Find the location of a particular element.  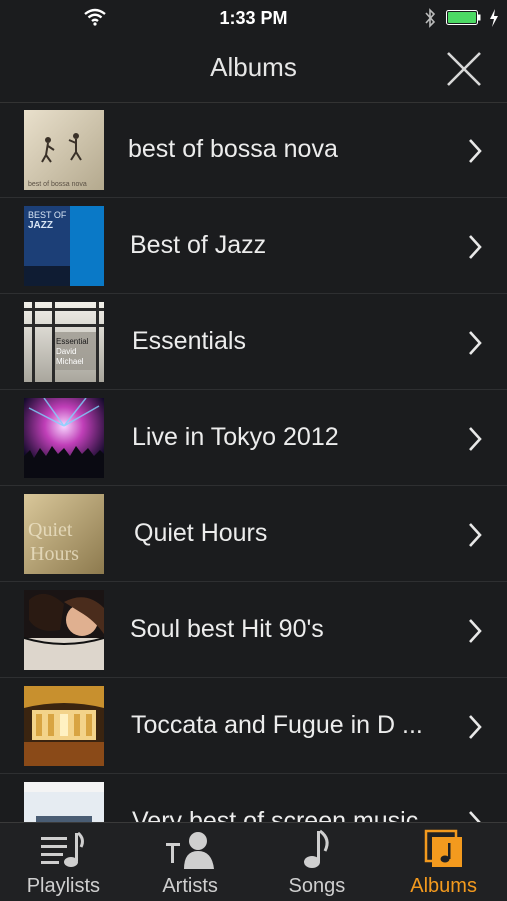

tab-songs: Songs is located at coordinates (317, 862).